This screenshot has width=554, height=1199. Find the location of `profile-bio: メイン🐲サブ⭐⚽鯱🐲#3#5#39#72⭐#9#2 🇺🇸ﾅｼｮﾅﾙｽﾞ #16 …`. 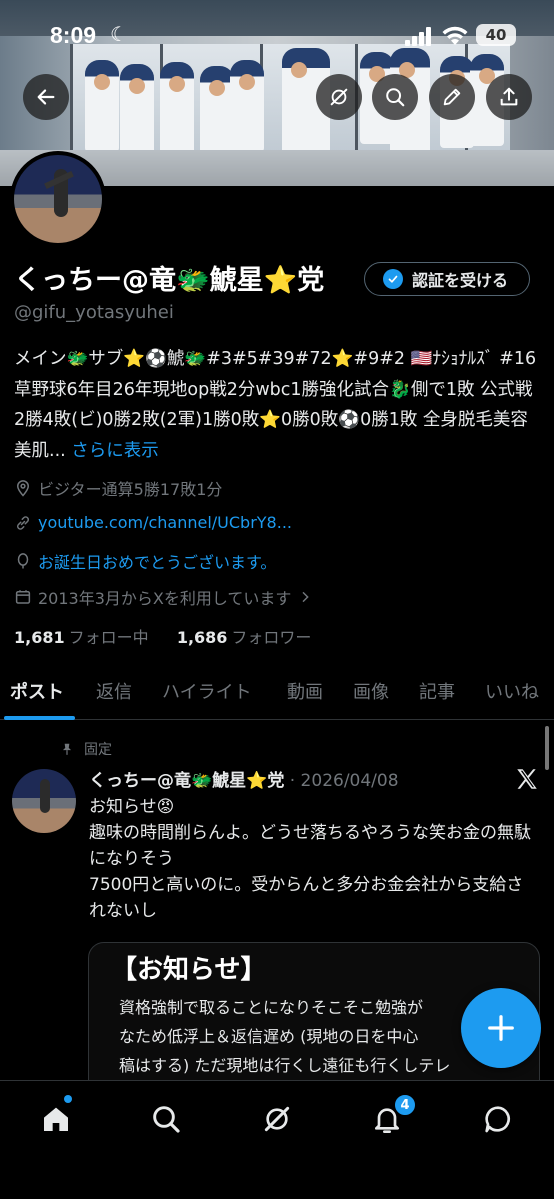

profile-bio: メイン🐲サブ⭐⚽鯱🐲#3#5#39#72⭐#9#2 🇺🇸ﾅｼｮﾅﾙｽﾞ #16 … is located at coordinates (278, 405).